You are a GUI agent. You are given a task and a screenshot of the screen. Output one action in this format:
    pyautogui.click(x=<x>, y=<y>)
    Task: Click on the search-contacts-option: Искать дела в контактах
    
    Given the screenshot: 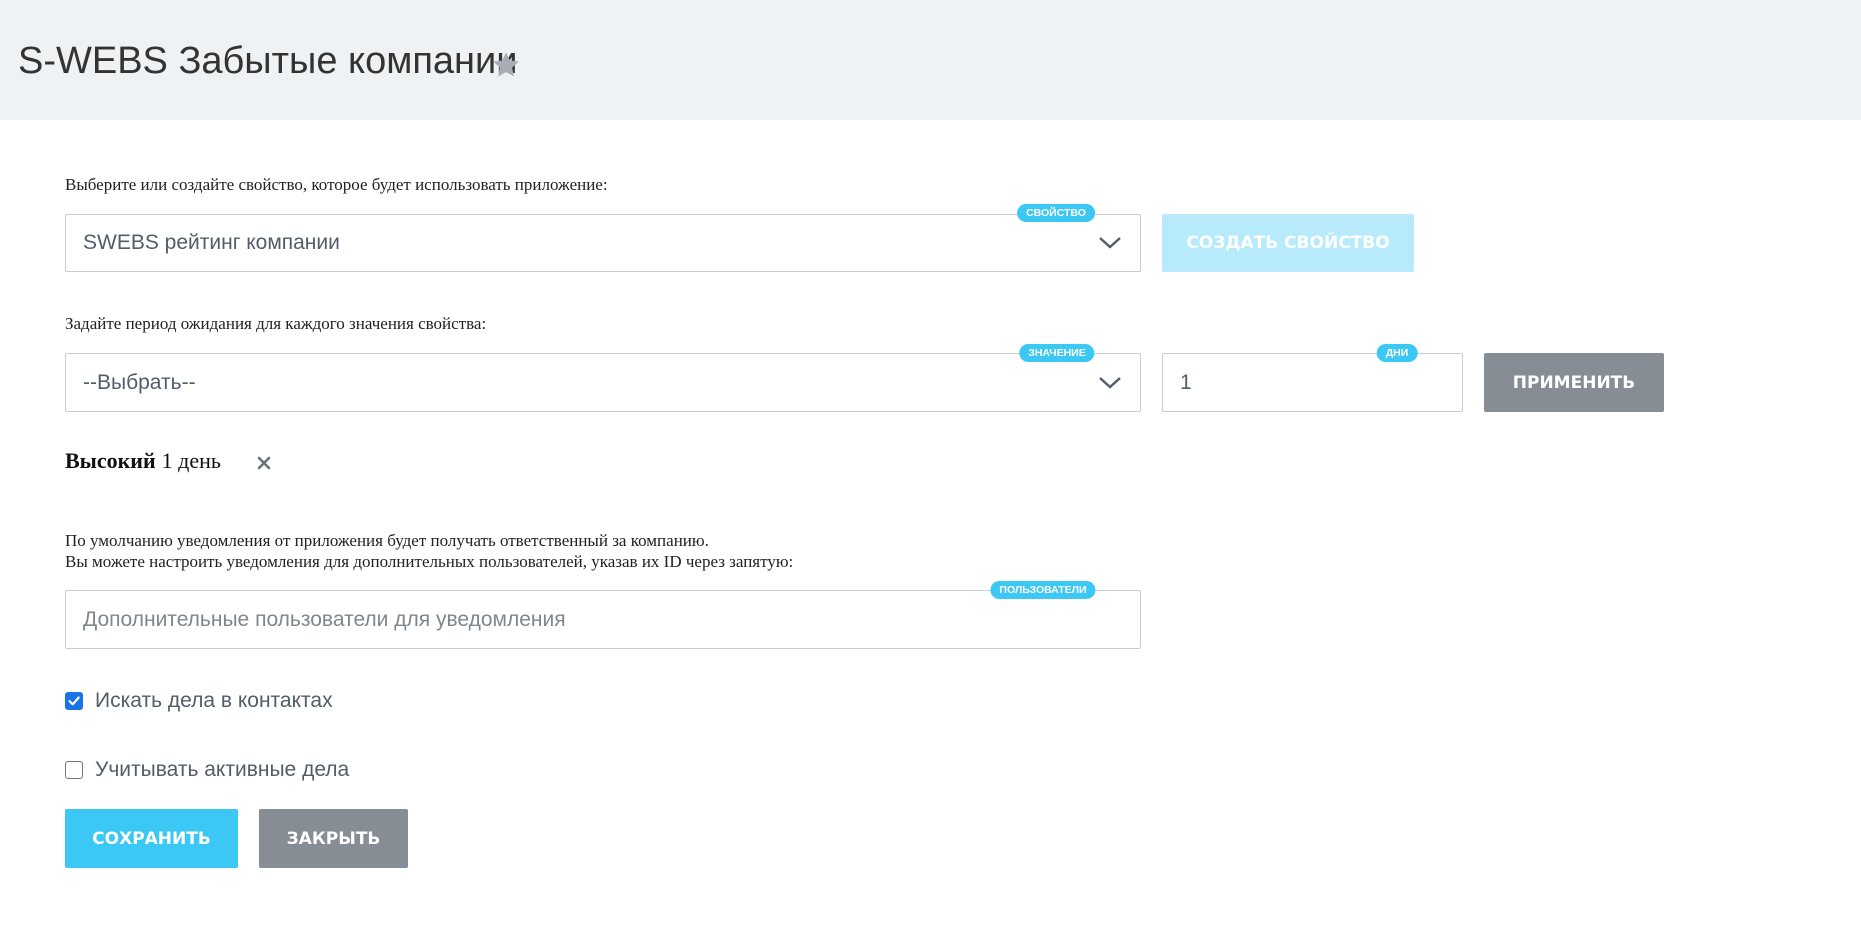 What is the action you would take?
    pyautogui.click(x=199, y=701)
    